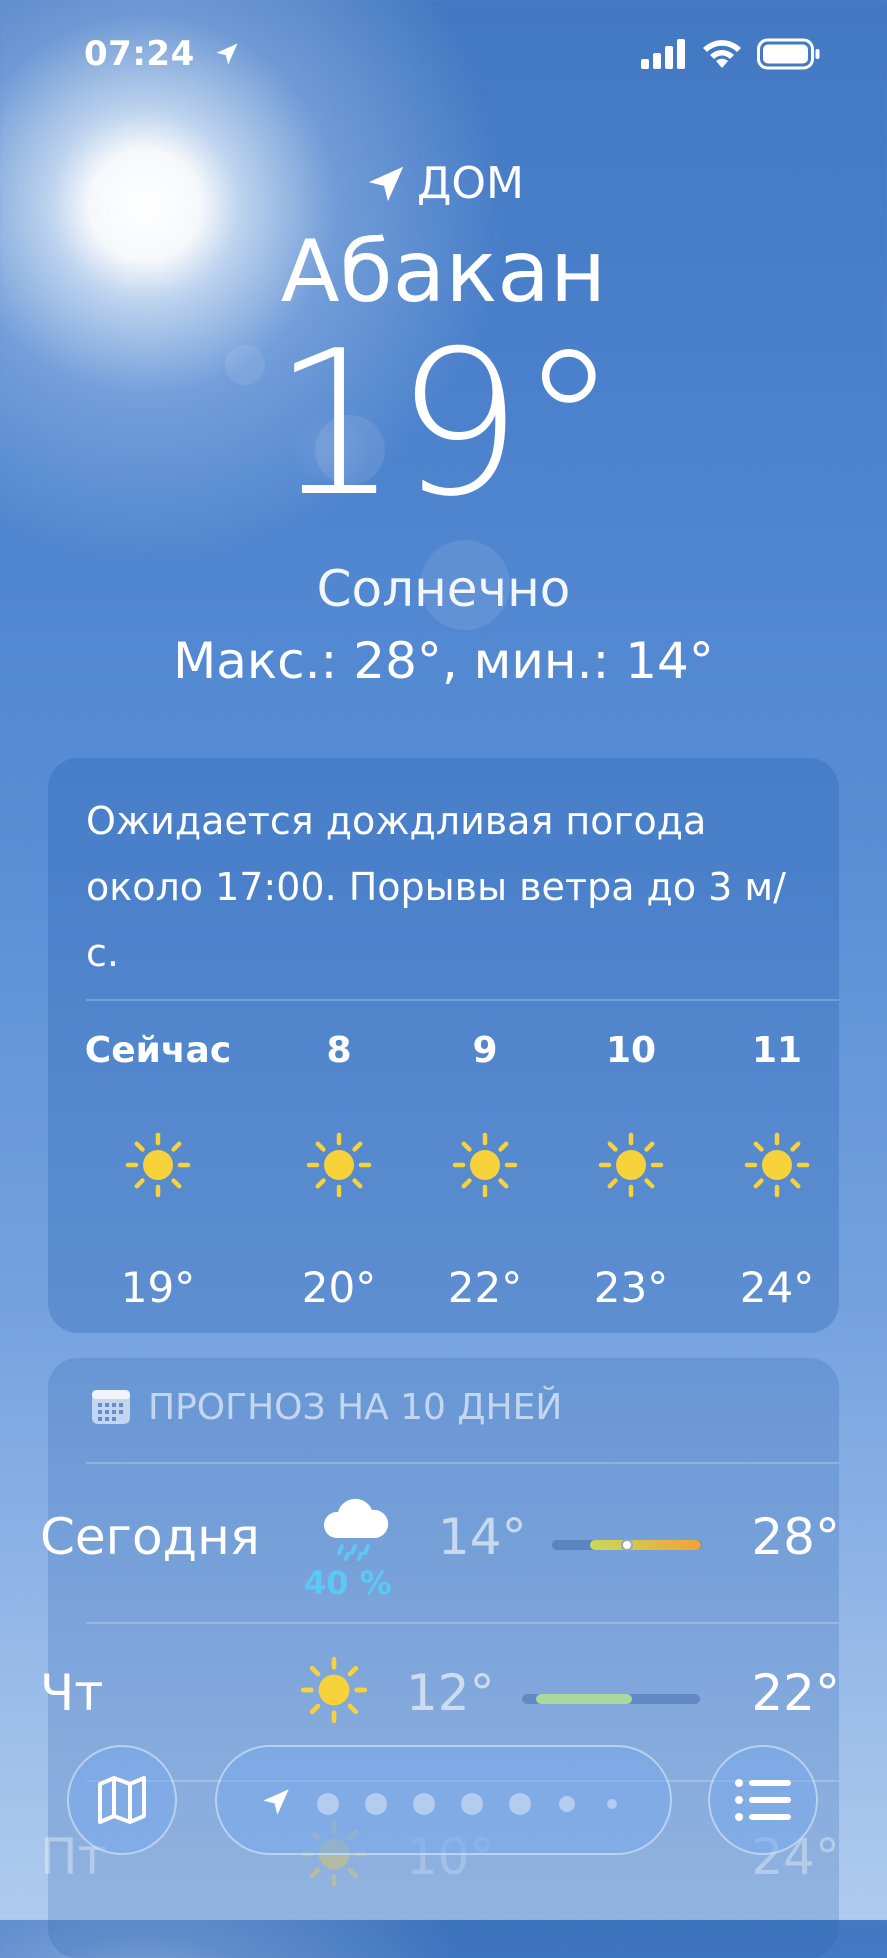  Describe the element at coordinates (470, 183) in the screenshot. I see `location-label-text: ДОМ` at that location.